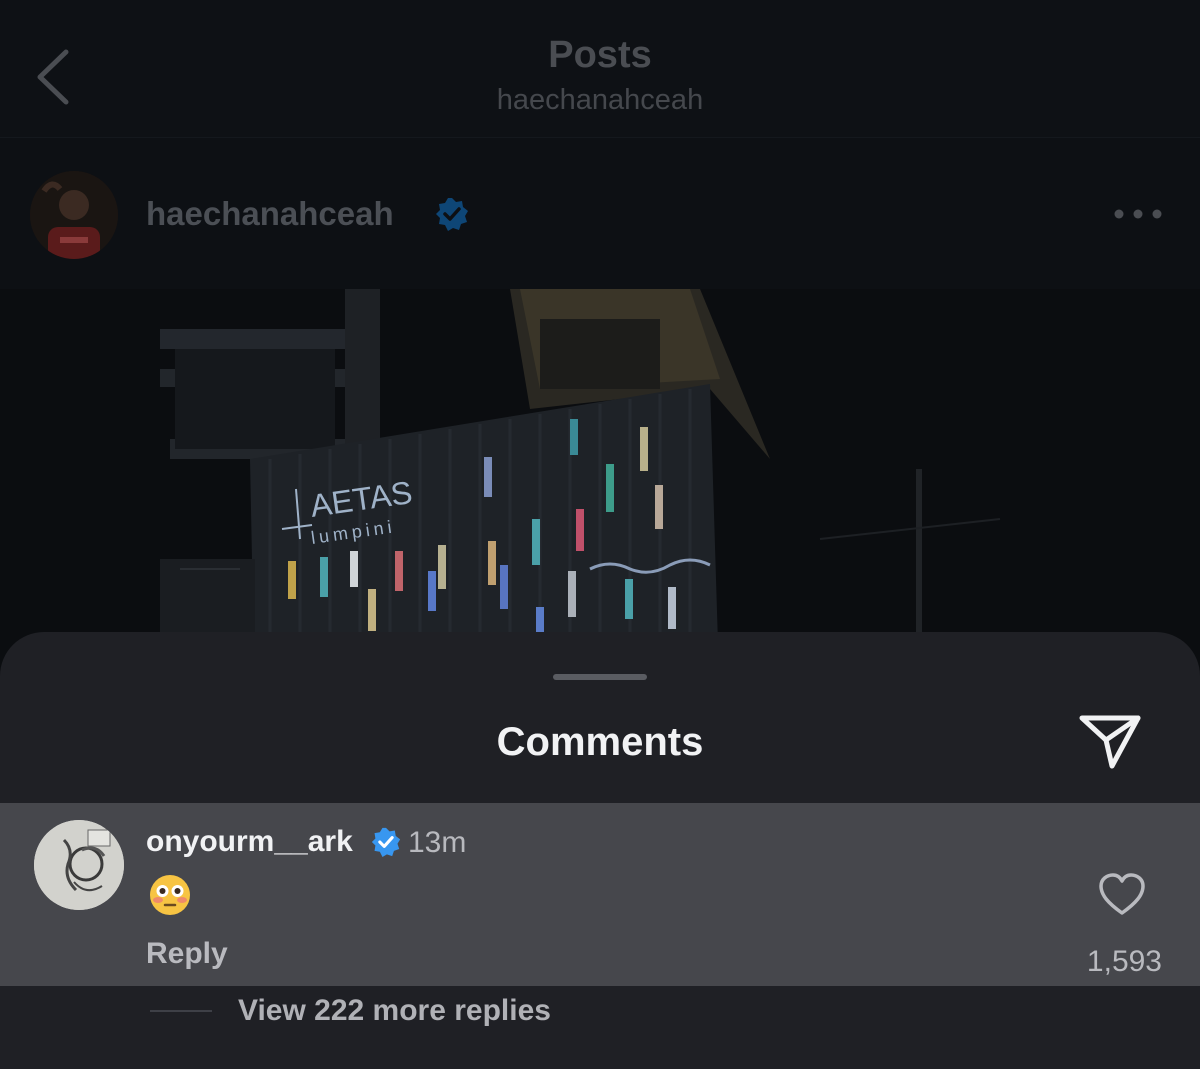 The height and width of the screenshot is (1069, 1200). I want to click on comment-like-count: 1,593, so click(1124, 961).